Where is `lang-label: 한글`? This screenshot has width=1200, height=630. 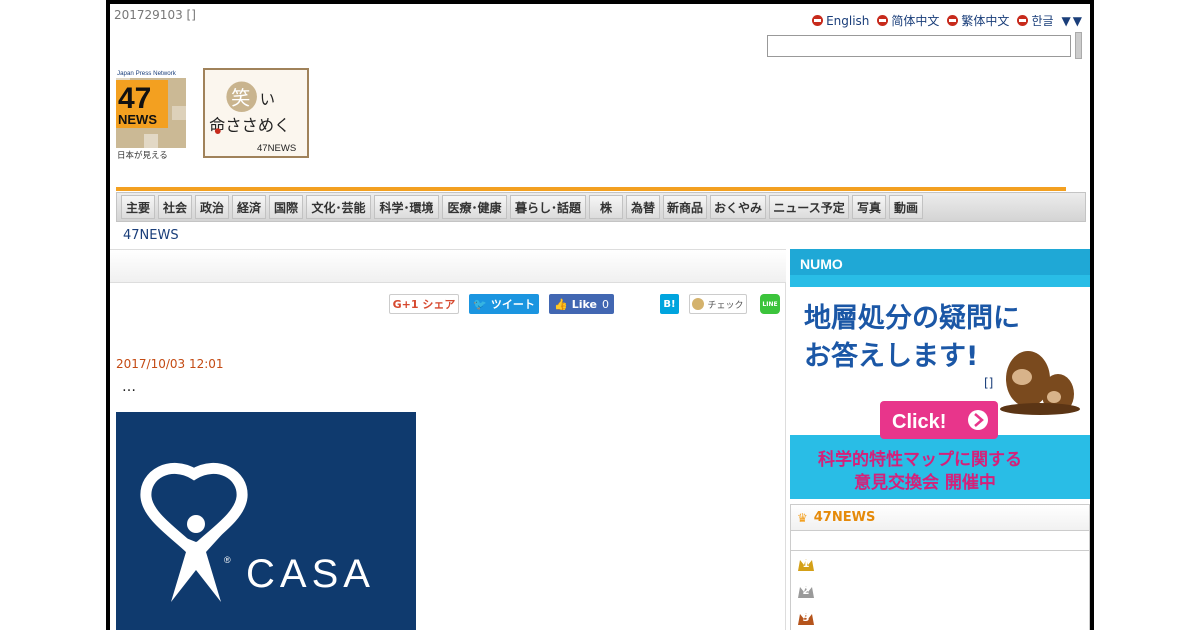
lang-label: 한글 is located at coordinates (1042, 21).